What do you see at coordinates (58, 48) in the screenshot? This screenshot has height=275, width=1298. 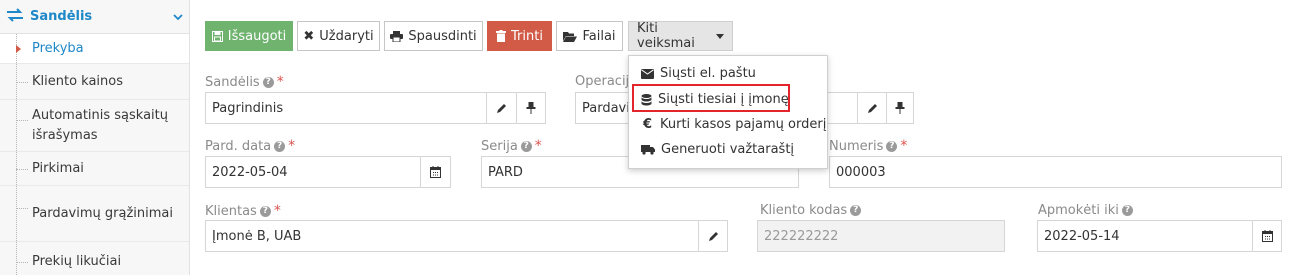 I see `sidebar-item-label: Prekyba` at bounding box center [58, 48].